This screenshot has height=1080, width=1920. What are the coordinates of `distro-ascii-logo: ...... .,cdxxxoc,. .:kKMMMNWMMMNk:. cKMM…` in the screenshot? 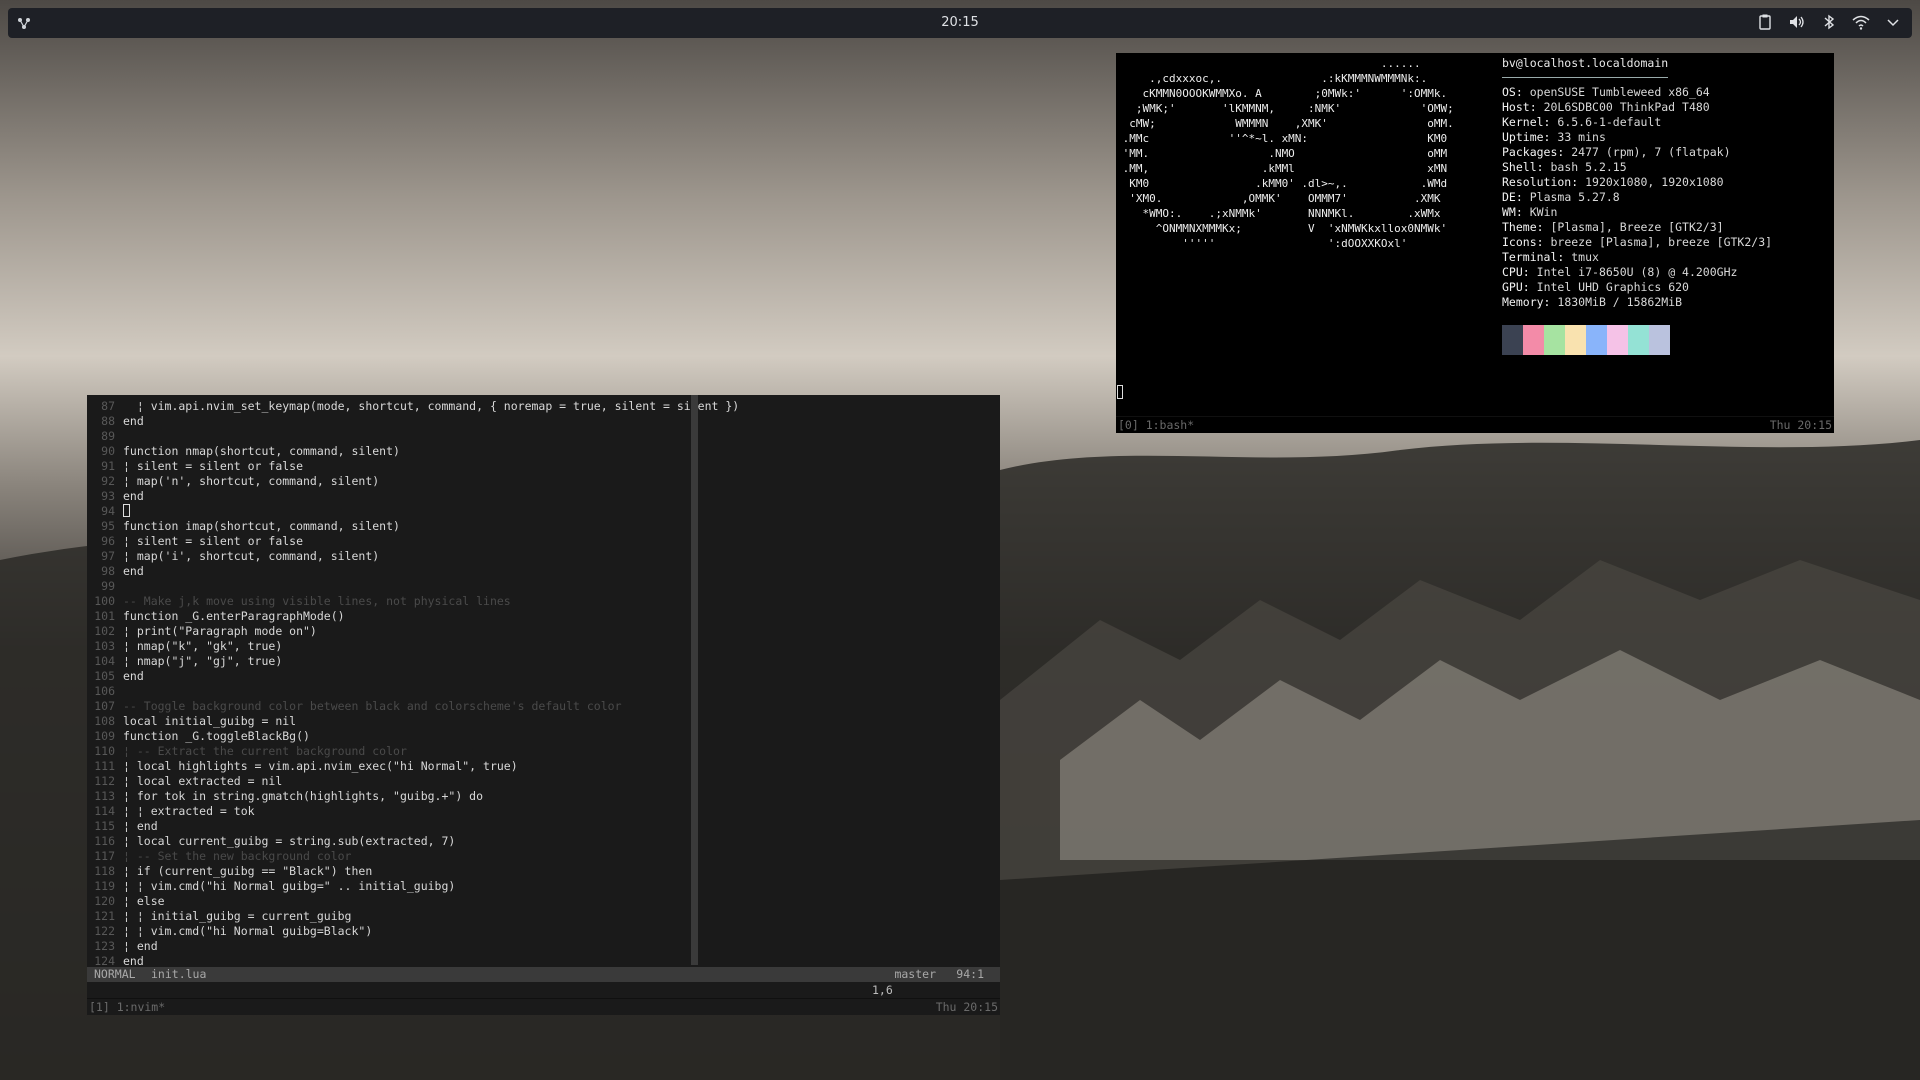 It's located at (1301, 153).